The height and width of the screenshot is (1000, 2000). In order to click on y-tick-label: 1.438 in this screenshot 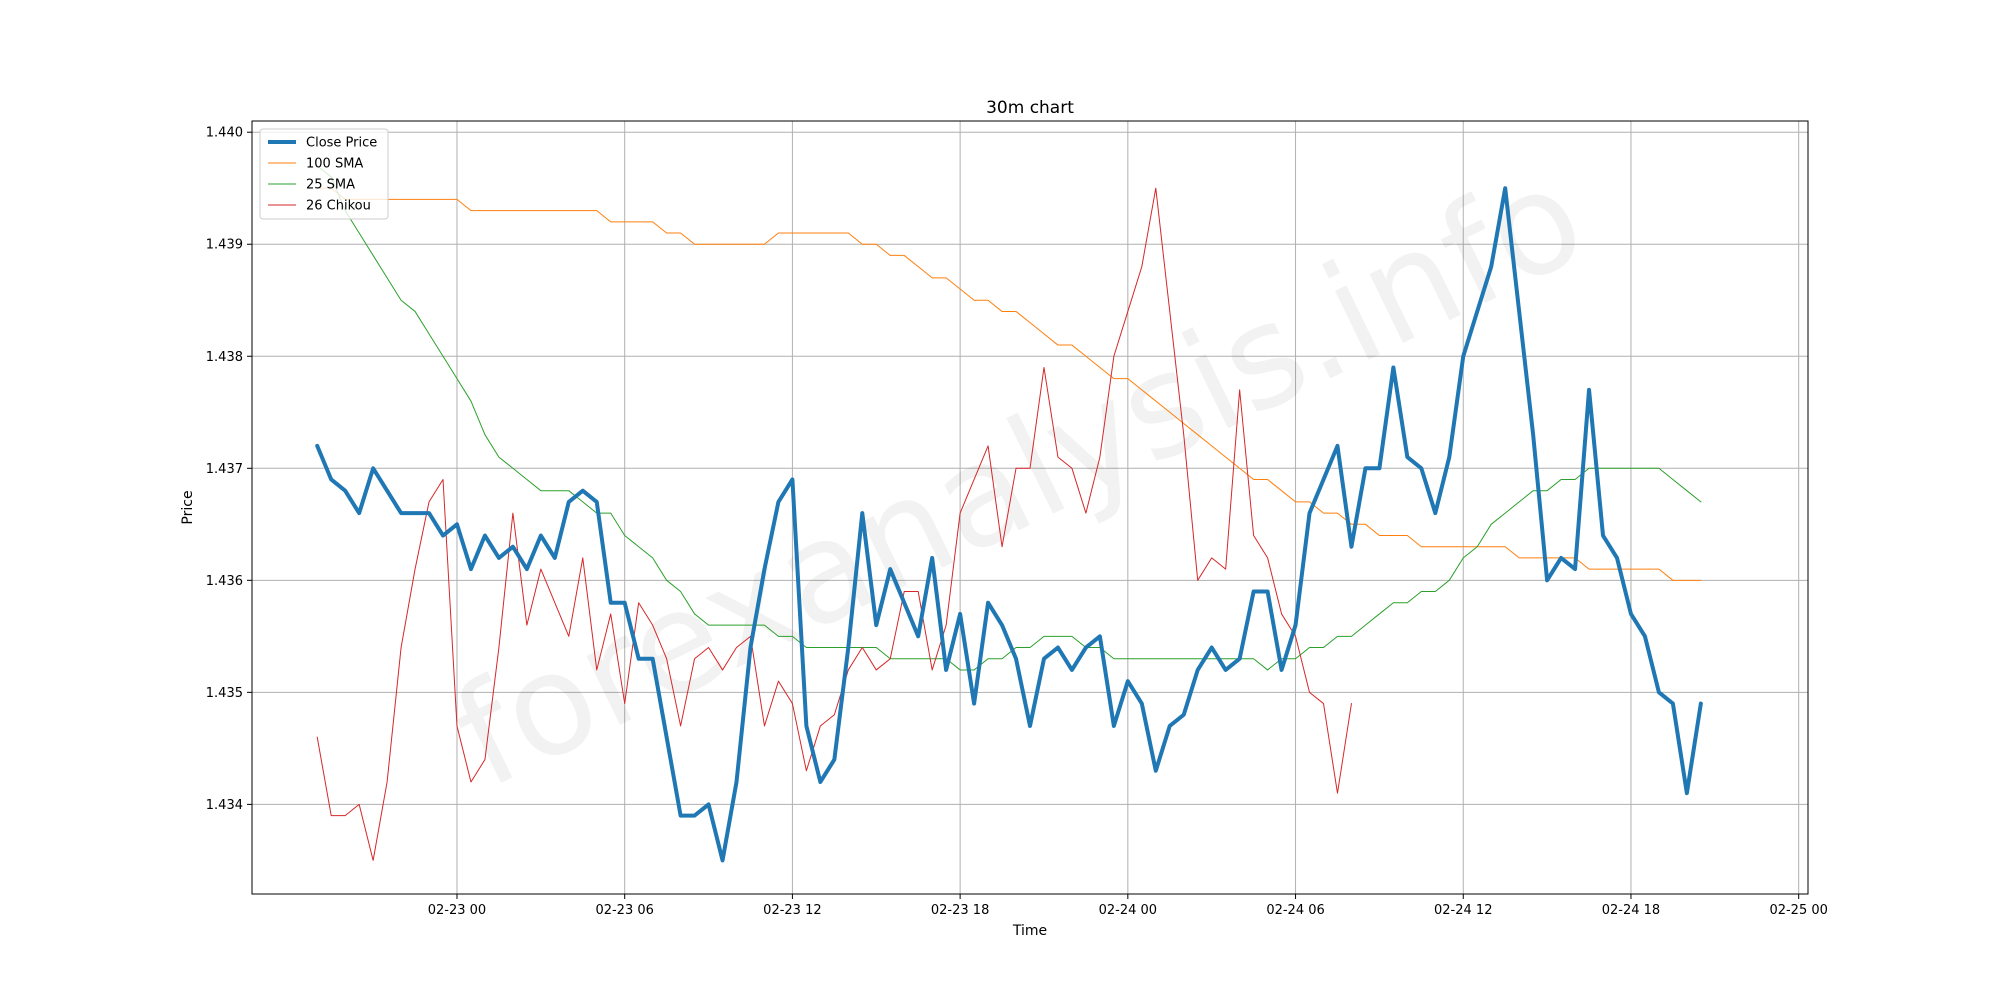, I will do `click(224, 357)`.